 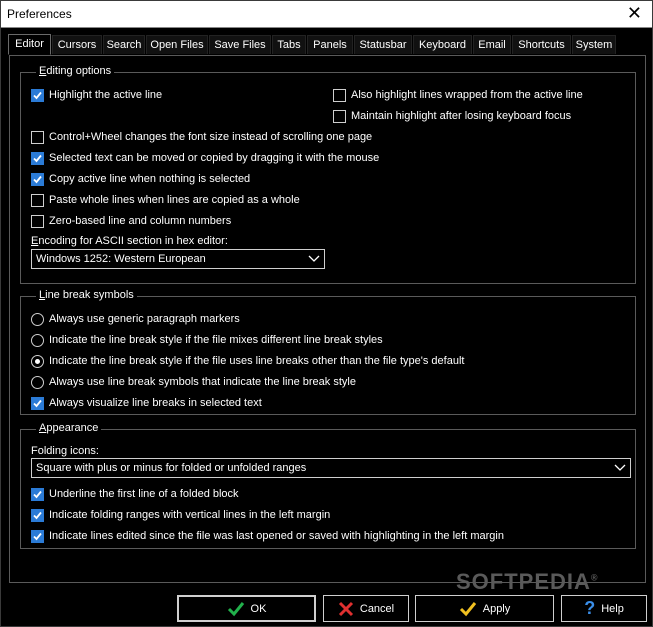 I want to click on editing-options-legend: Editing options, so click(x=75, y=71).